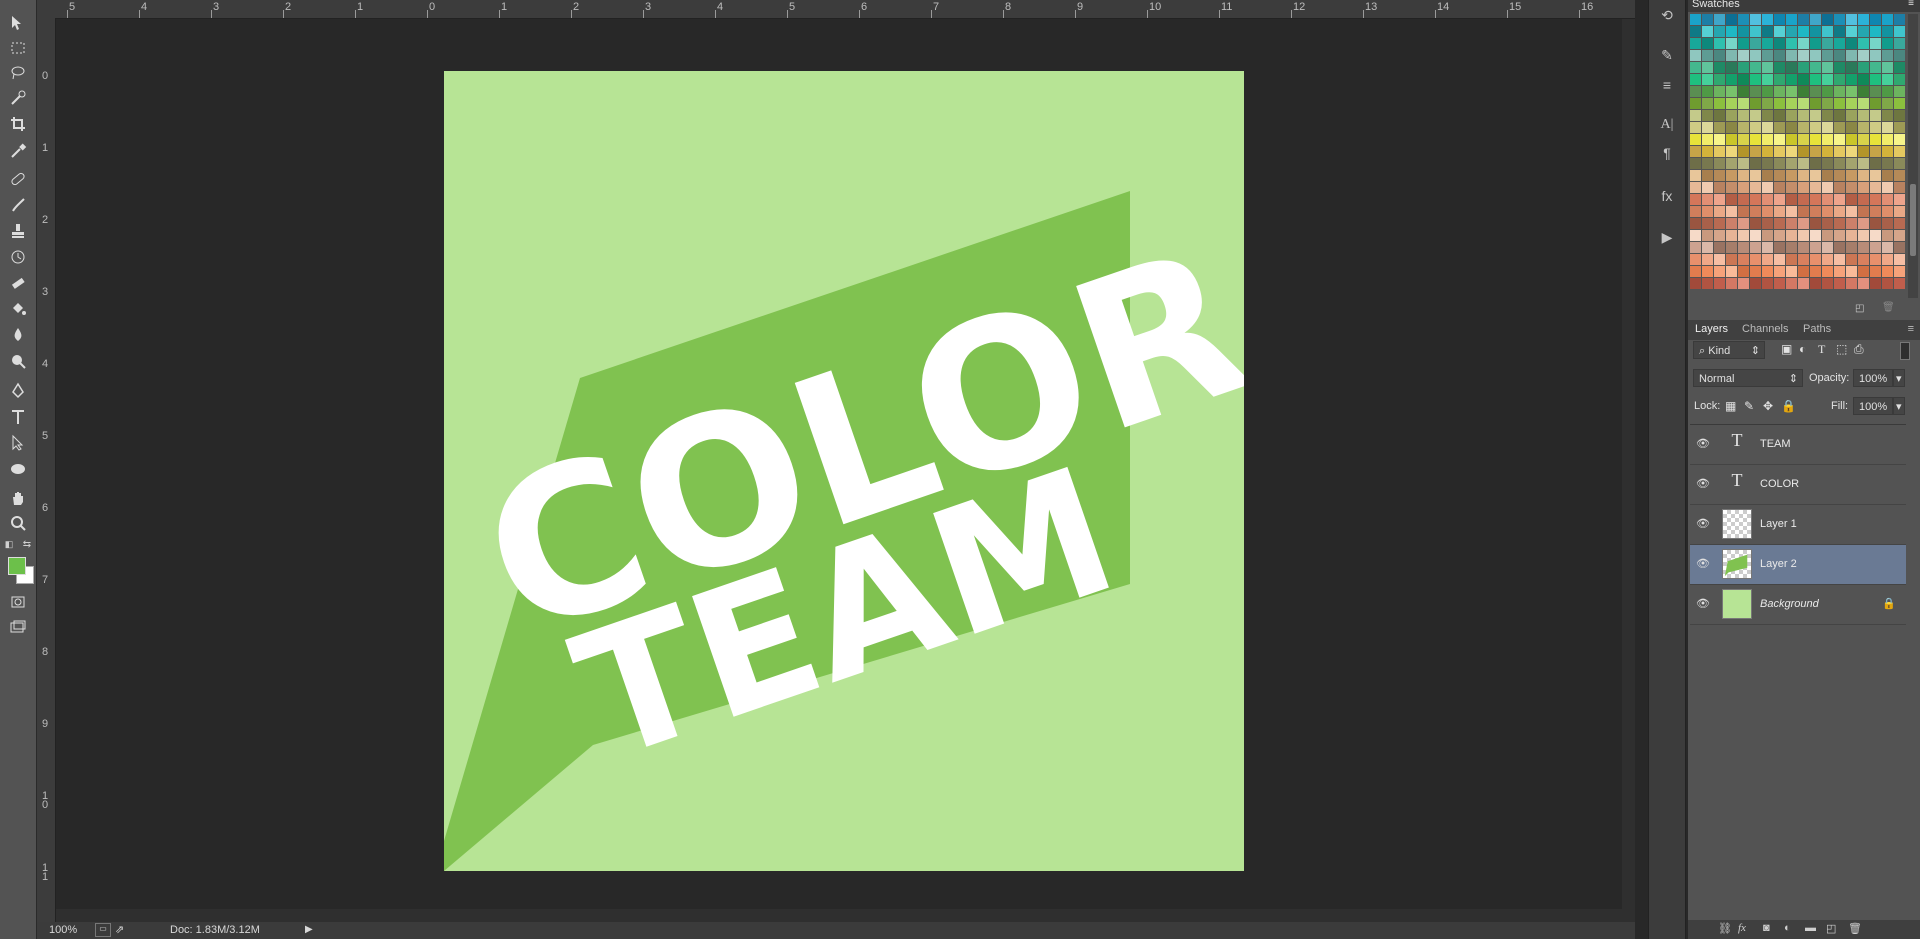  I want to click on zoom-tool-icon, so click(18, 523).